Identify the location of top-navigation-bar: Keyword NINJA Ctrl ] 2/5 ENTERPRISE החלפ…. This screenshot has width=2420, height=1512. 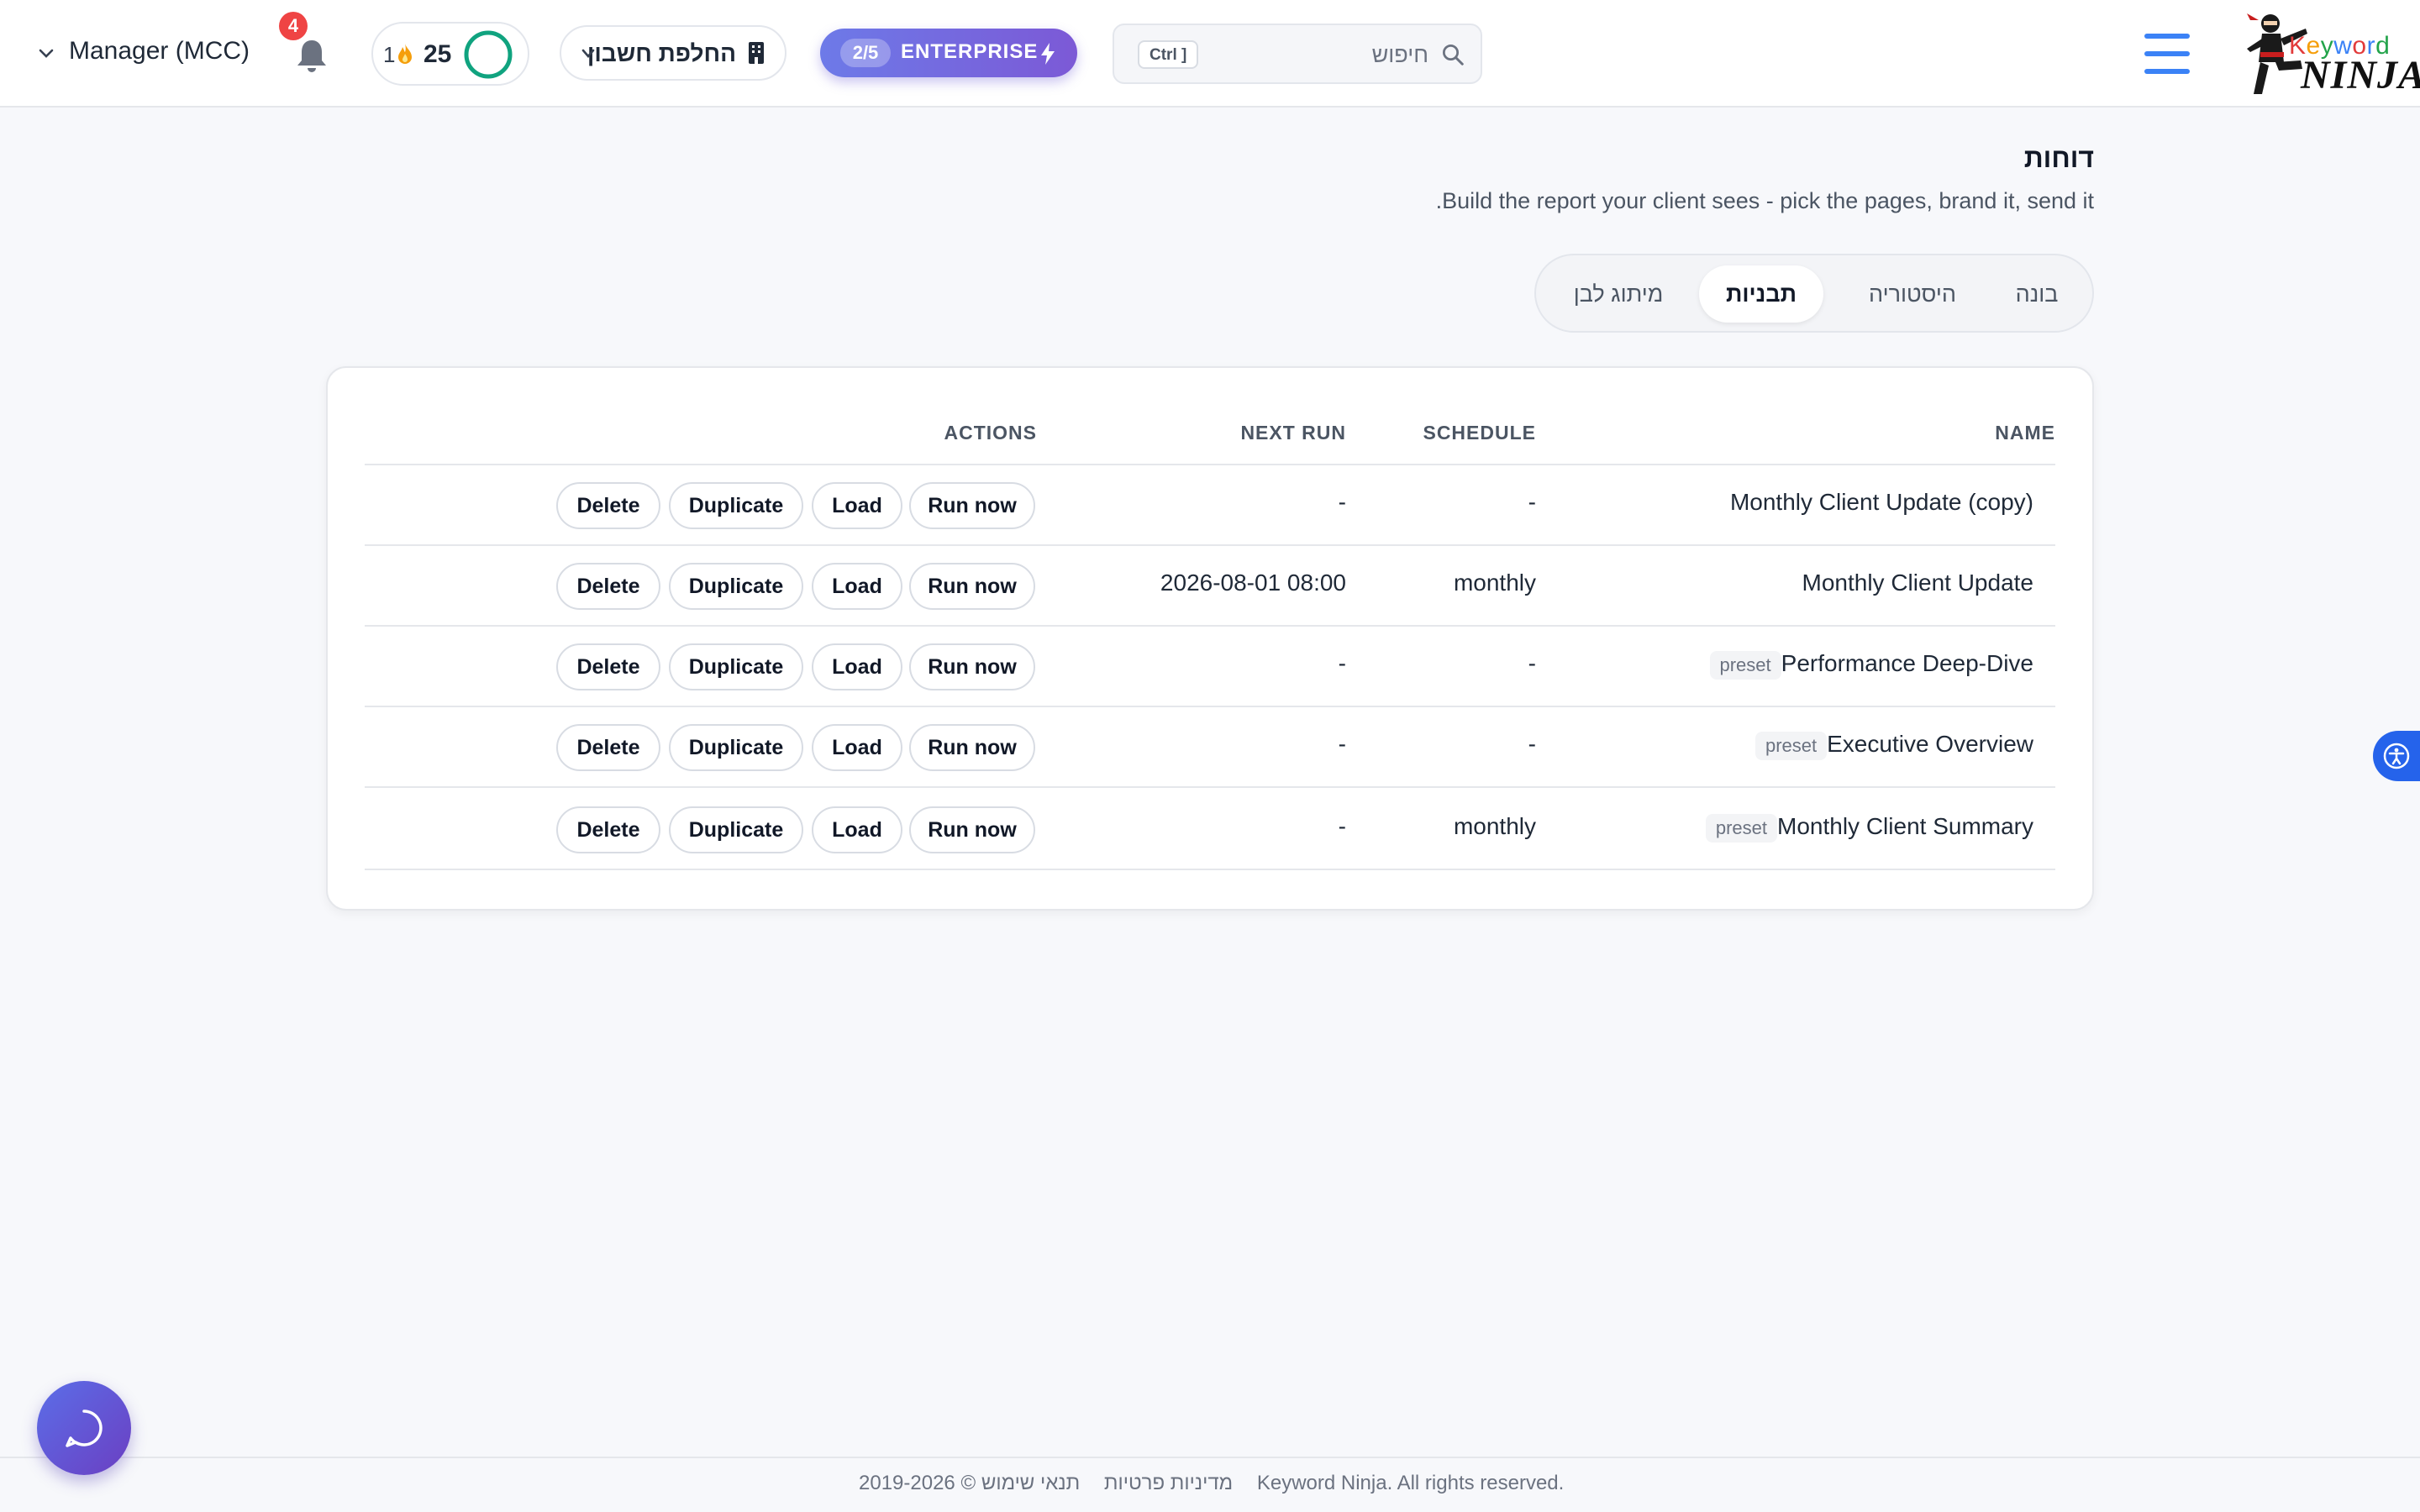
(1210, 54).